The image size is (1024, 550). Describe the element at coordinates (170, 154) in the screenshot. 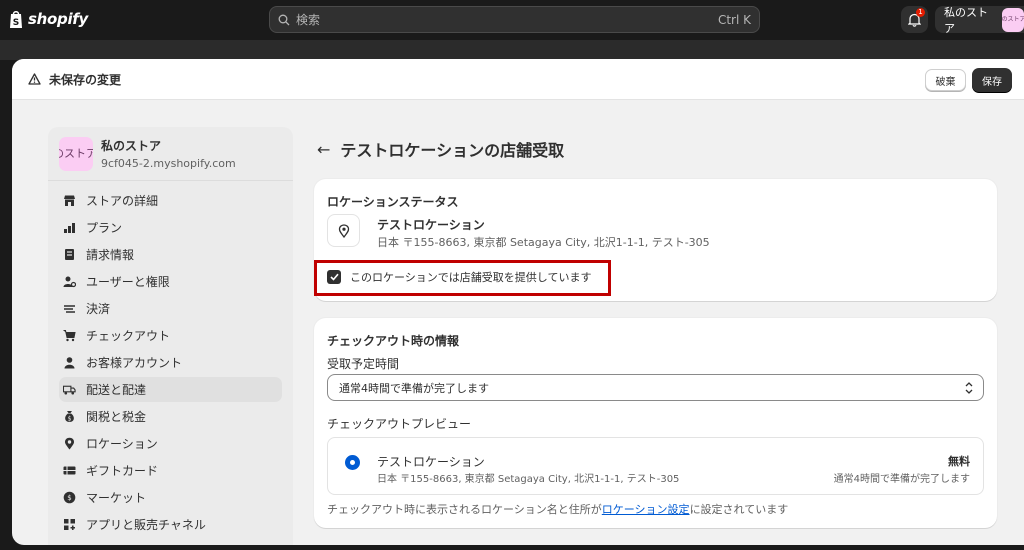

I see `store-card: のストア 私のストア 9cf045-2.myshopify.com` at that location.